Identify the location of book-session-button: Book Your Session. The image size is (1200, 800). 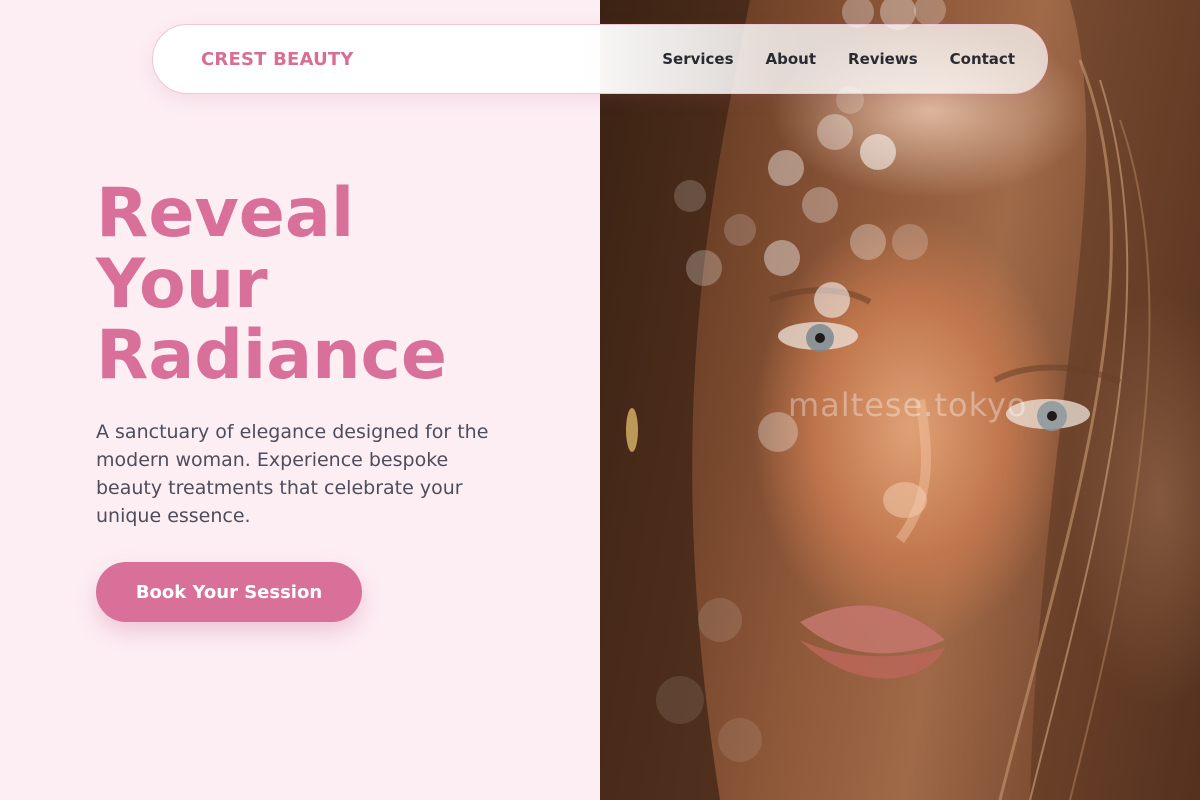
(229, 592).